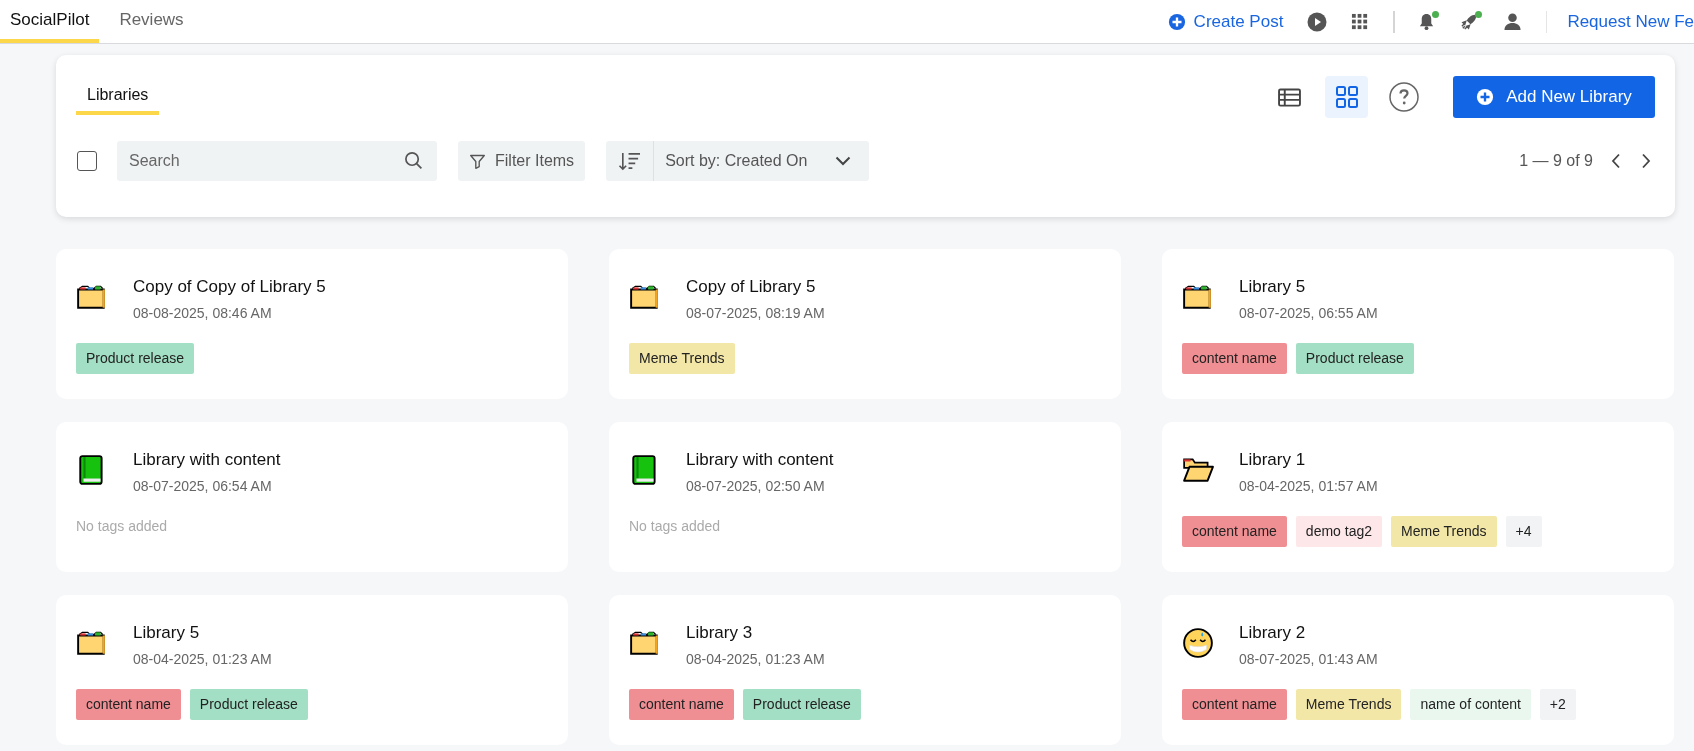 The image size is (1694, 751). What do you see at coordinates (477, 161) in the screenshot?
I see `filter-icon` at bounding box center [477, 161].